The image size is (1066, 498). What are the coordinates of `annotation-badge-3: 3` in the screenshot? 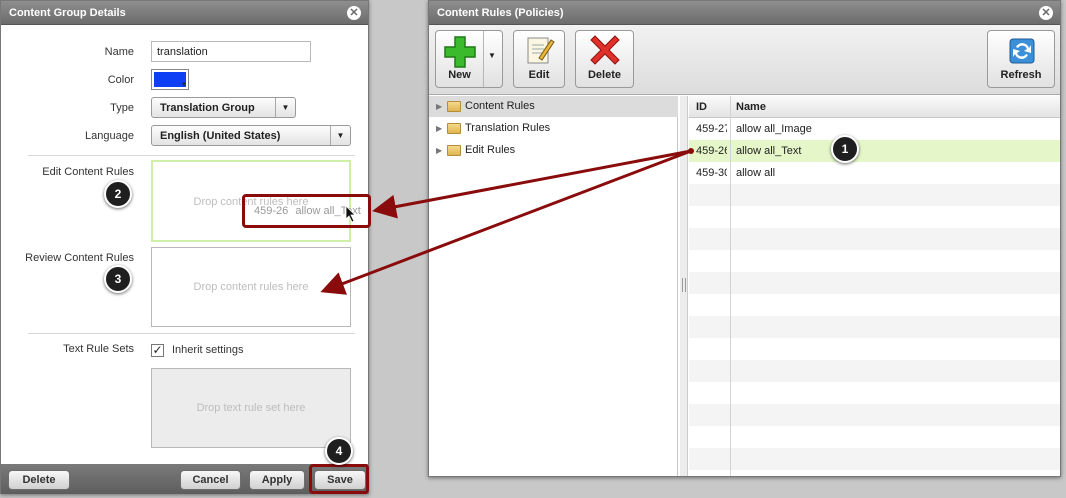 It's located at (118, 279).